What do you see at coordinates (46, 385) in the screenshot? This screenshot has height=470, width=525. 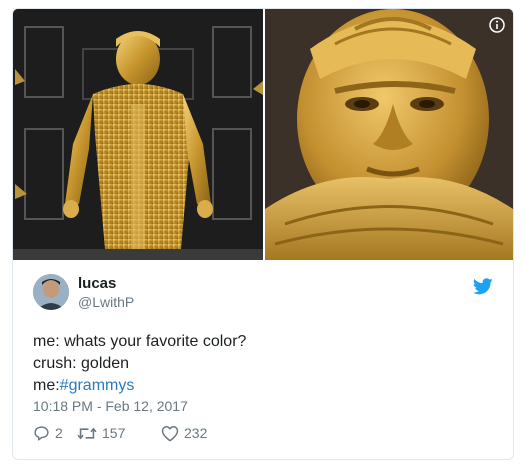 I see `tweet-text-prefix: me:` at bounding box center [46, 385].